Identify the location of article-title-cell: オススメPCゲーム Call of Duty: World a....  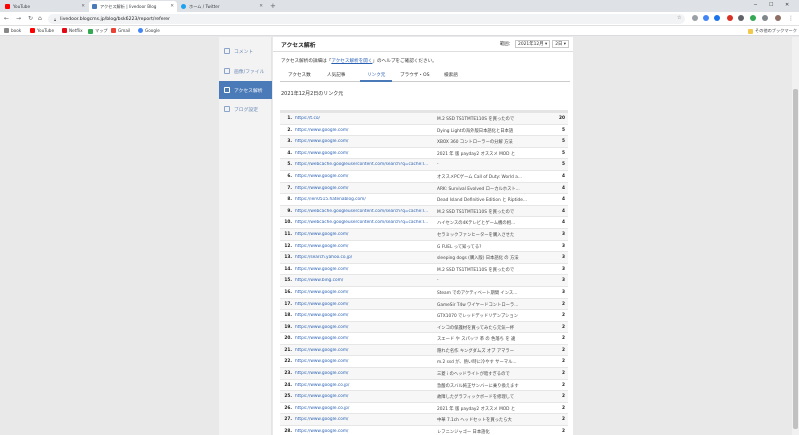
(479, 177).